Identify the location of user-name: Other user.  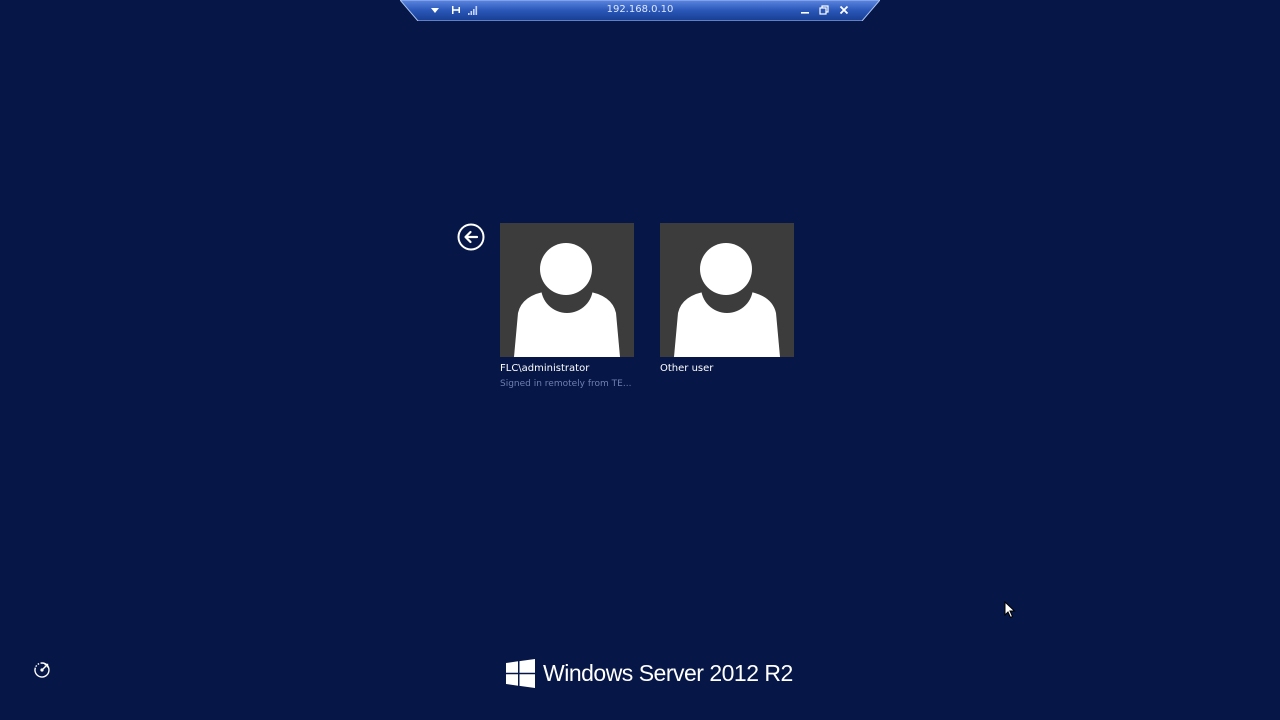
(687, 368).